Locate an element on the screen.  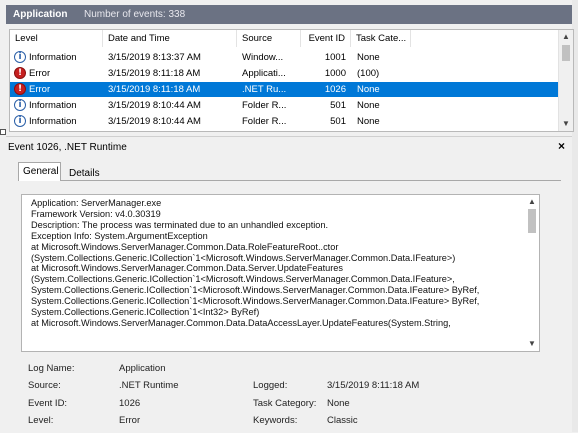
description-line: Application: ServerManager.exe is located at coordinates (96, 203).